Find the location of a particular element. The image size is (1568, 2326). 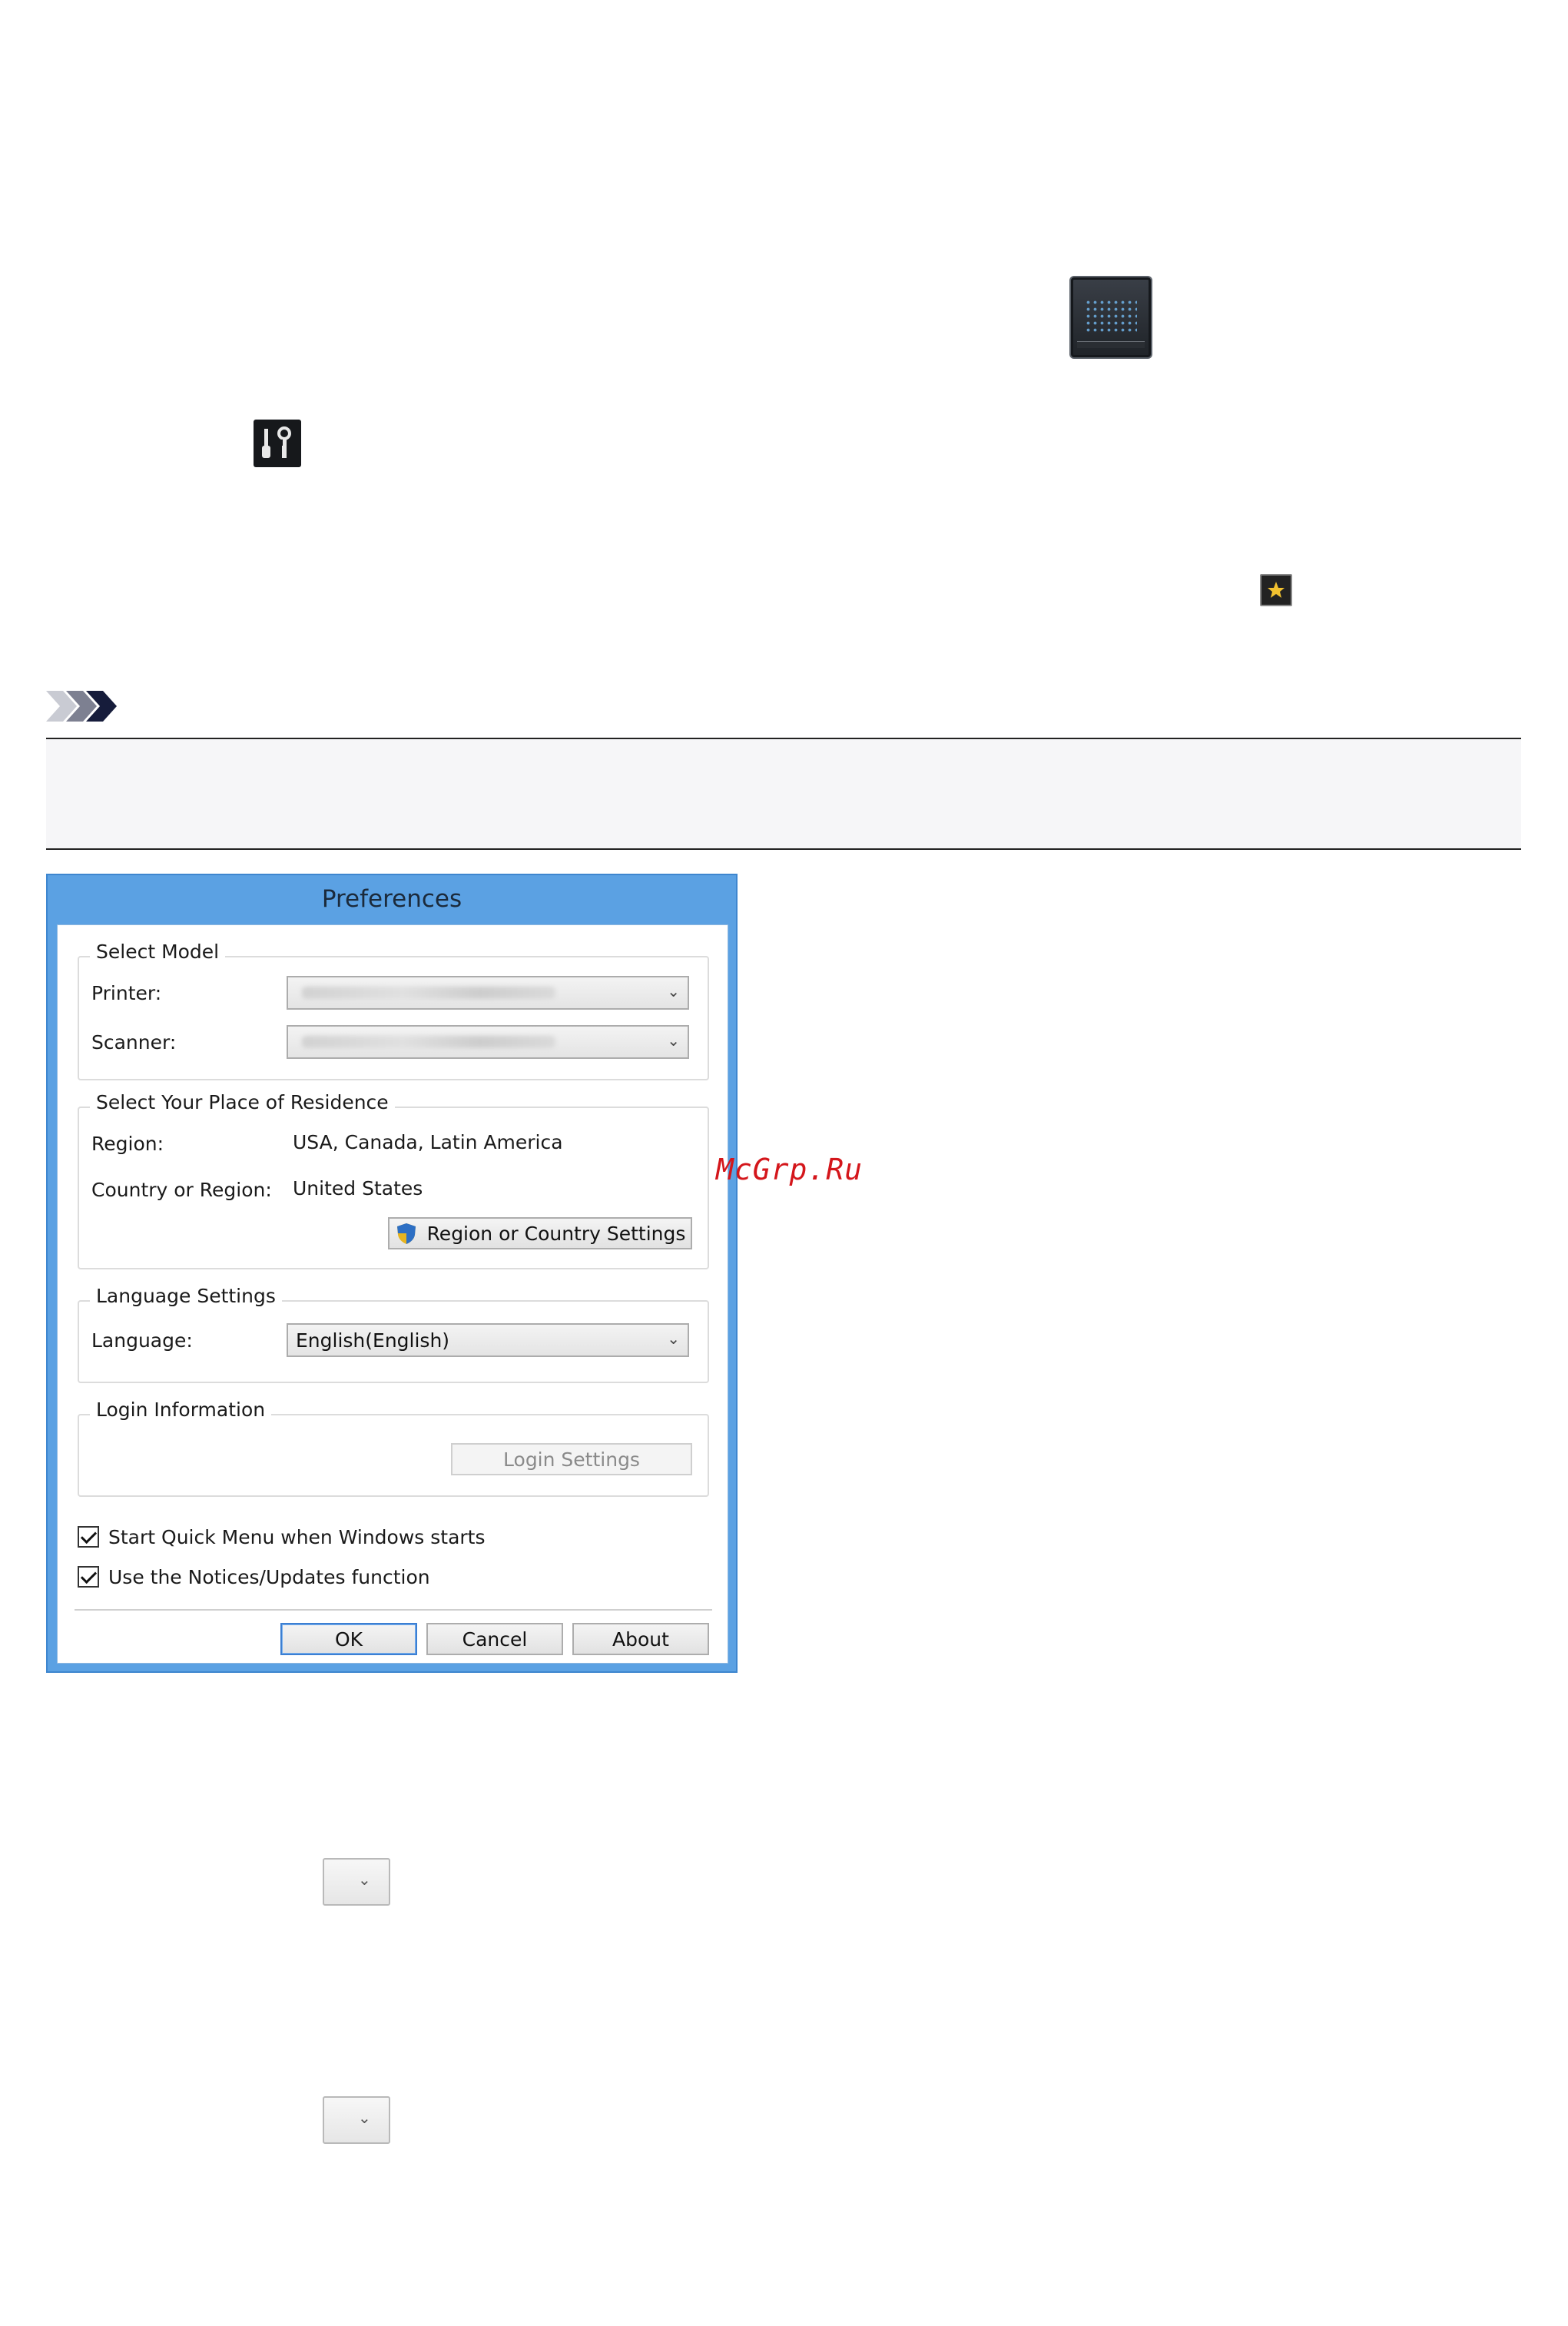

tools-icon-graphic is located at coordinates (276, 442).